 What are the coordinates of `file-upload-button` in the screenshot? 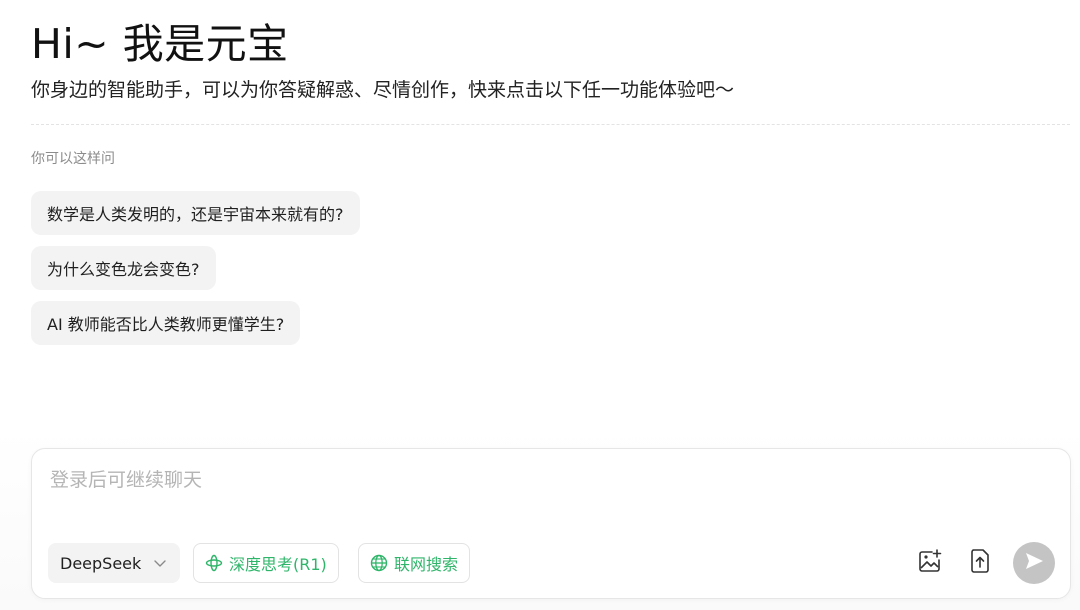 It's located at (980, 563).